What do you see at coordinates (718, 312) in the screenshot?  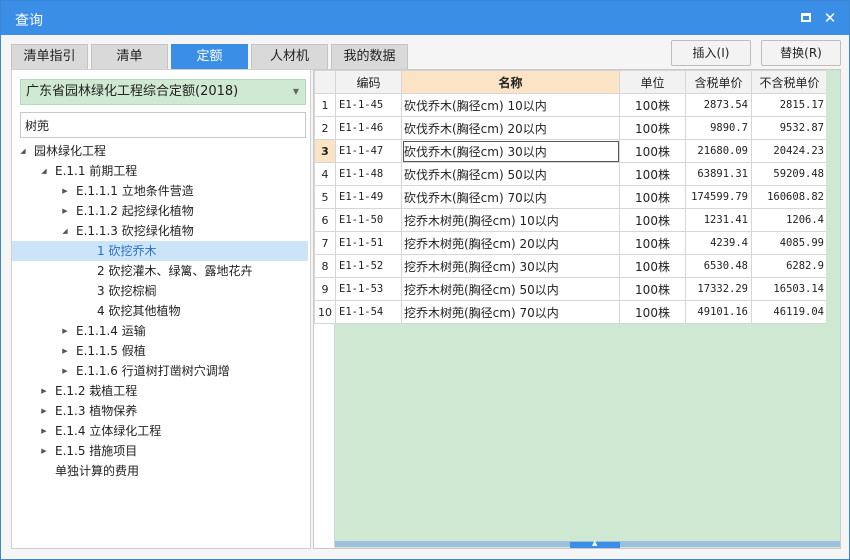 I see `cell-price-with-tax: 49101.16` at bounding box center [718, 312].